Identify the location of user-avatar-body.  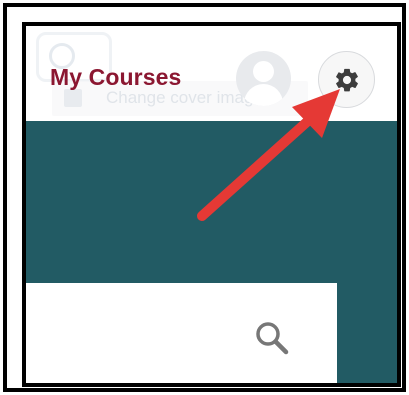
(263, 95).